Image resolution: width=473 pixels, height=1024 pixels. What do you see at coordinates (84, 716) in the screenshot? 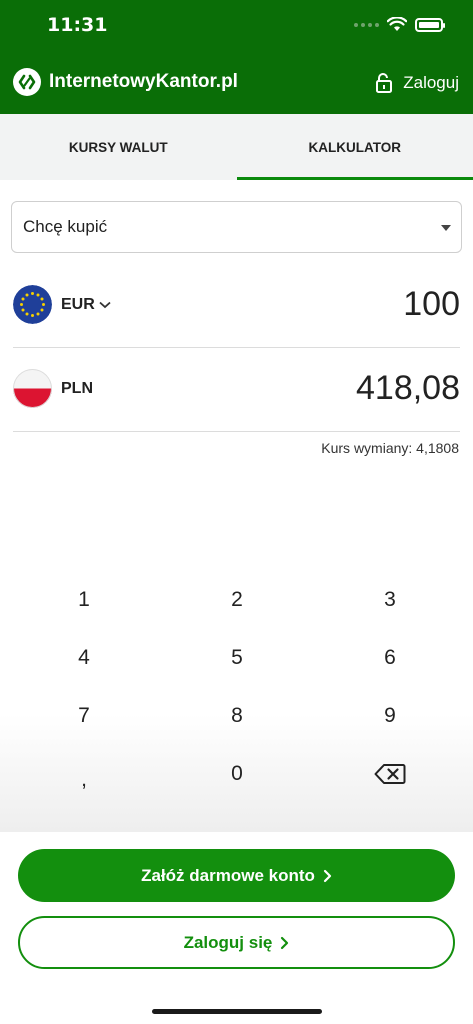
I see `key-7: 7` at bounding box center [84, 716].